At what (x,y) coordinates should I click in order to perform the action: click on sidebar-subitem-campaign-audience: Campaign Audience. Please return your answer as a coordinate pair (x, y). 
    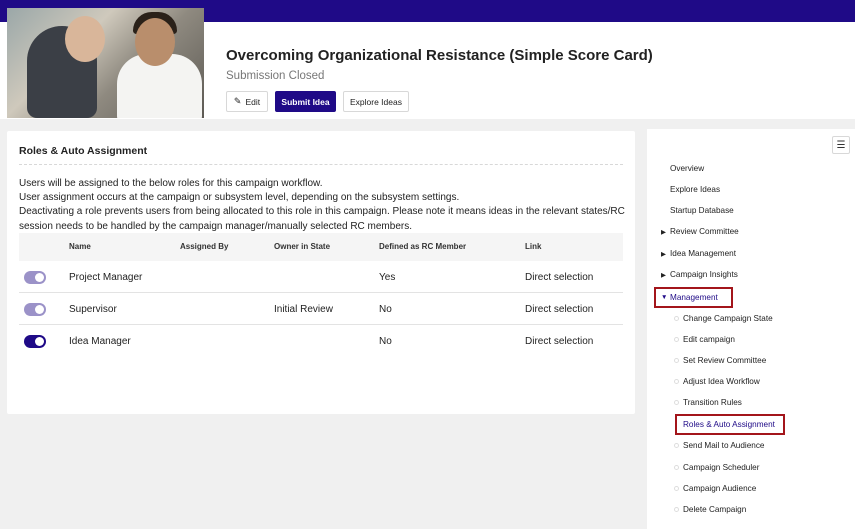
    Looking at the image, I should click on (715, 488).